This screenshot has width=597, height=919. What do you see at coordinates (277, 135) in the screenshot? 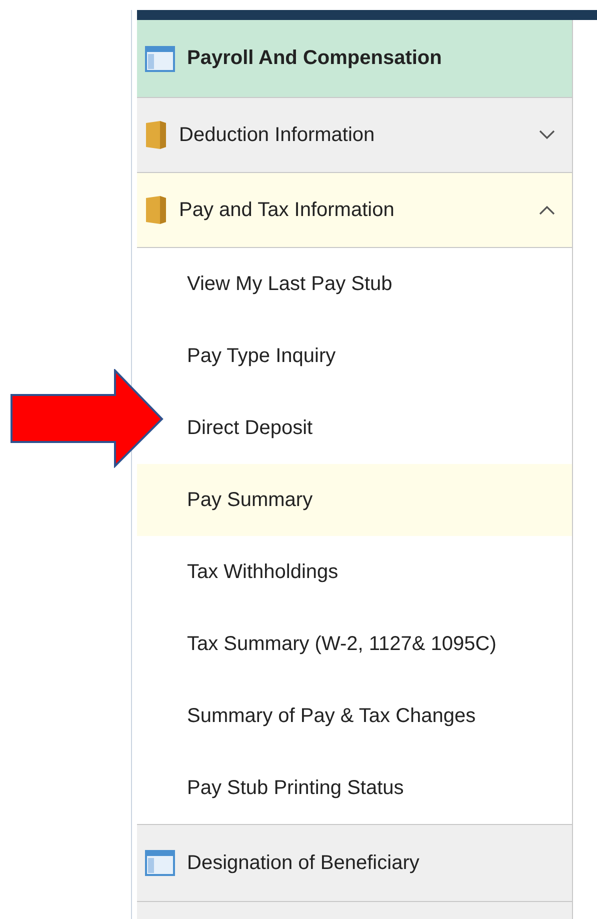
I see `group-title: Deduction Information` at bounding box center [277, 135].